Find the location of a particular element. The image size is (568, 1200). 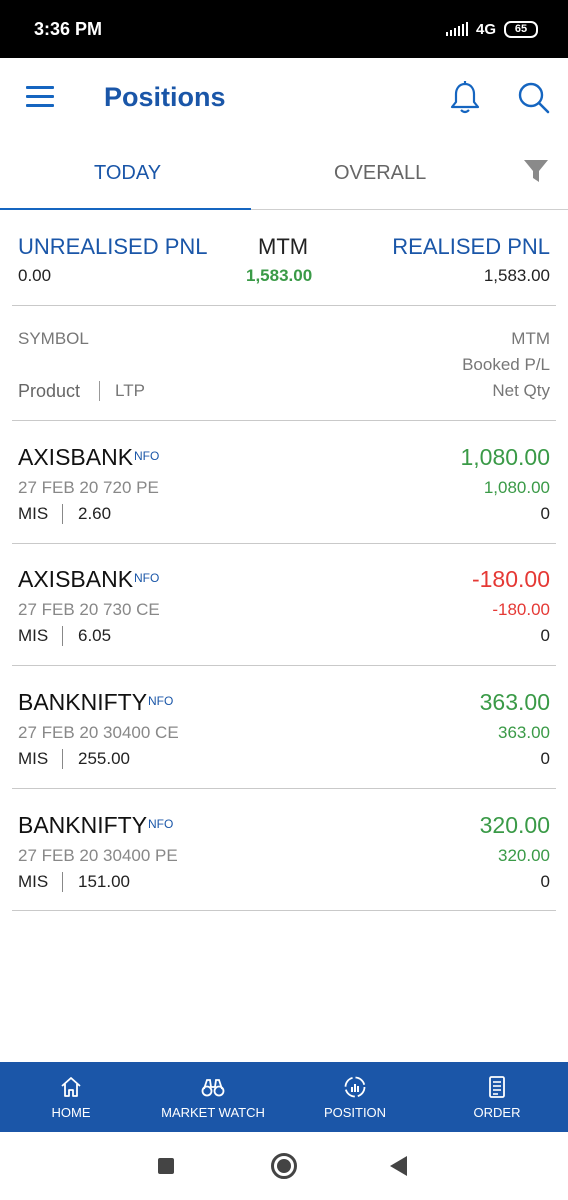

nav-home: HOME is located at coordinates (71, 1097).